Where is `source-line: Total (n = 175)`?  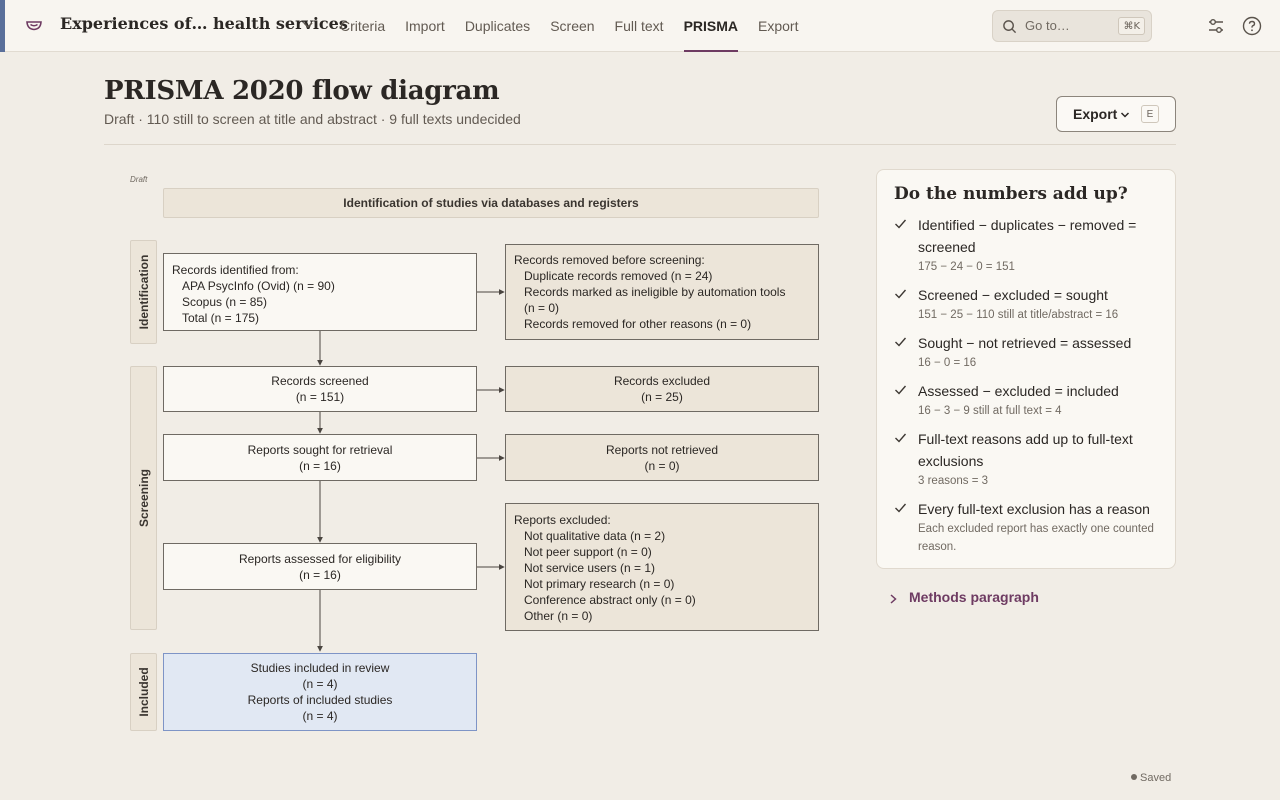 source-line: Total (n = 175) is located at coordinates (221, 318).